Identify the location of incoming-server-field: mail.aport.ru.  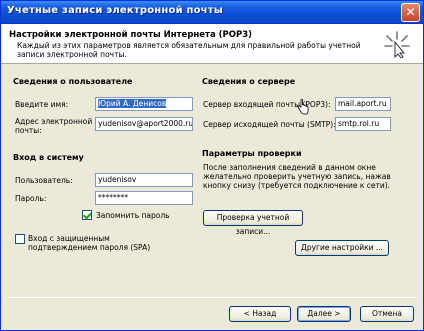
(363, 104).